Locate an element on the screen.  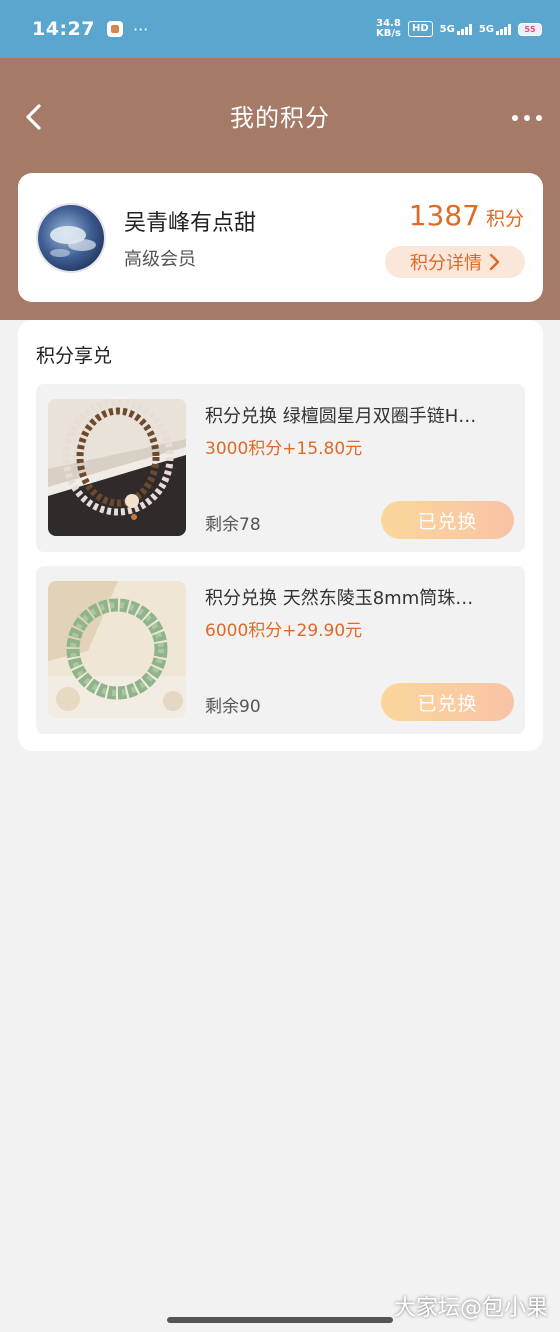
status-bar: 14:27 ··· 34.8 KB/s HD 5G 5G 55 is located at coordinates (280, 29).